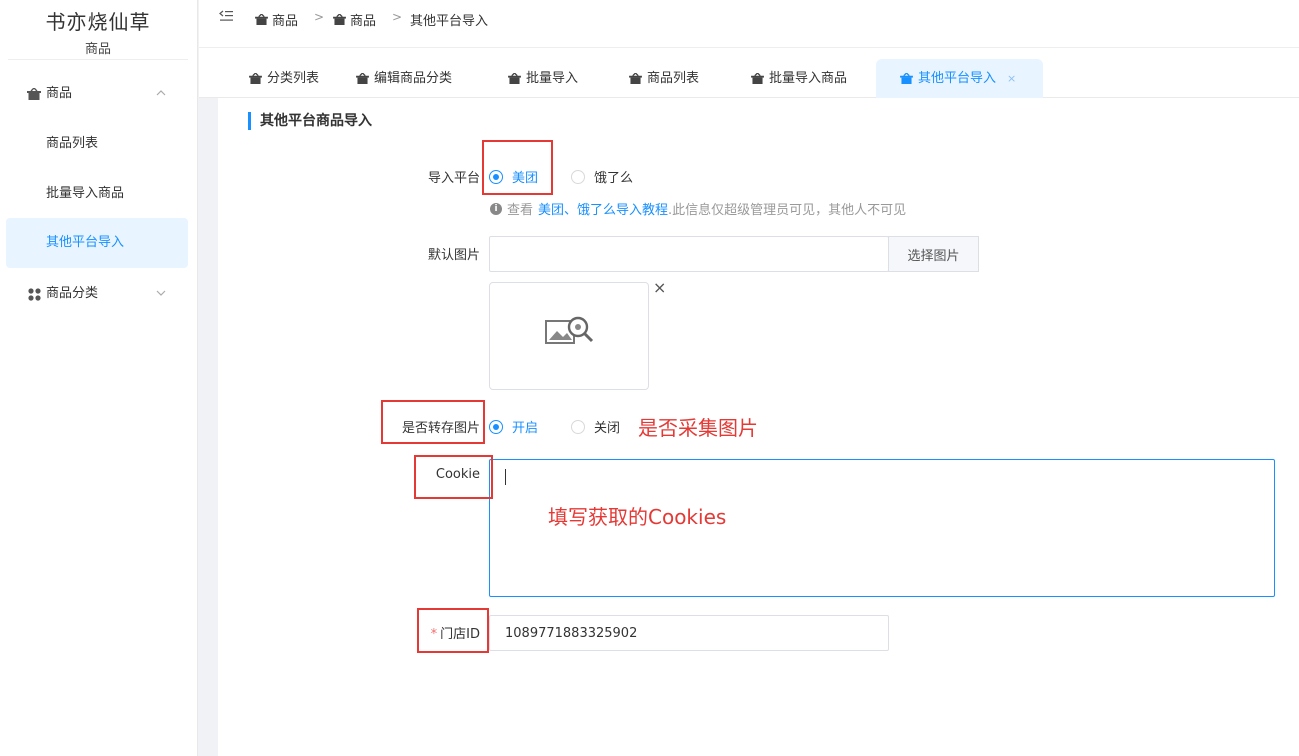 The image size is (1299, 756). I want to click on annotation-box-save-image, so click(433, 422).